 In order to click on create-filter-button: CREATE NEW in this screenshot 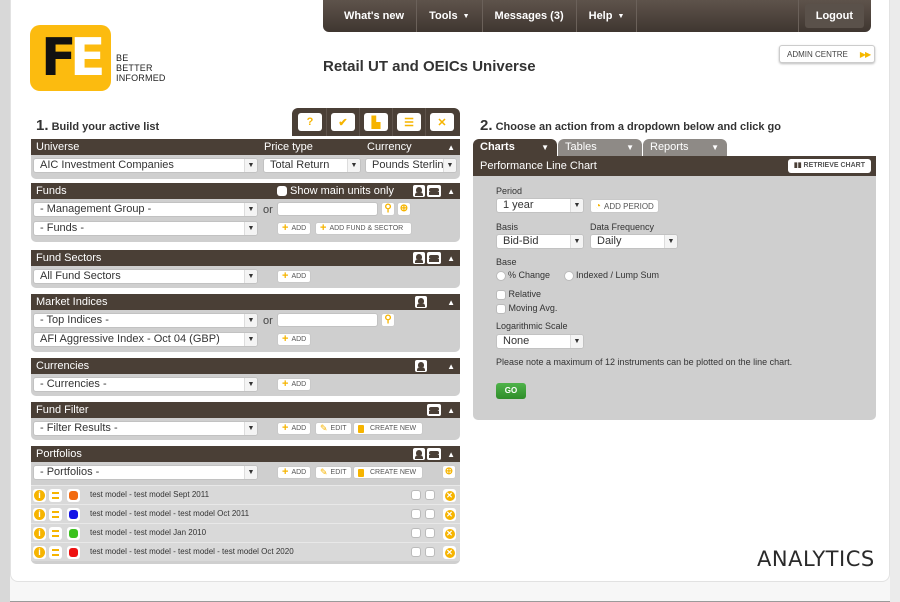, I will do `click(388, 428)`.